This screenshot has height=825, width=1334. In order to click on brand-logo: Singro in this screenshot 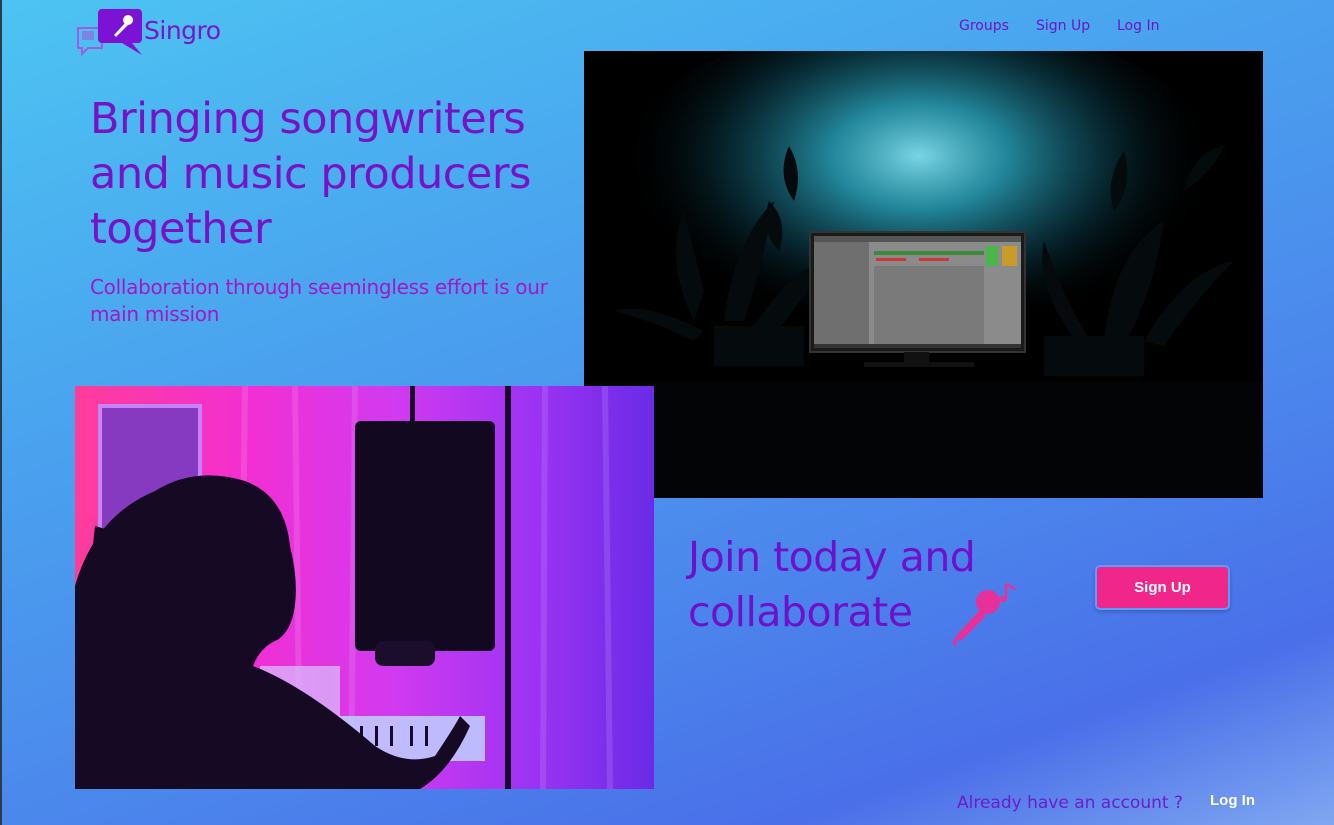, I will do `click(156, 33)`.